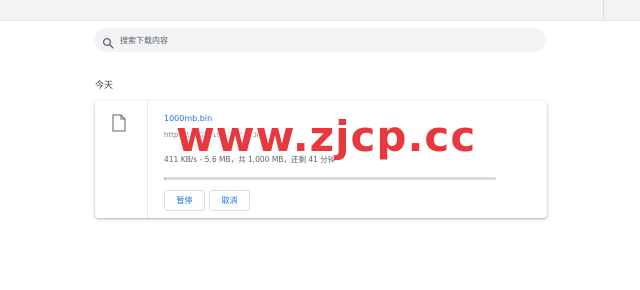  What do you see at coordinates (320, 10) in the screenshot?
I see `browser-top-bar` at bounding box center [320, 10].